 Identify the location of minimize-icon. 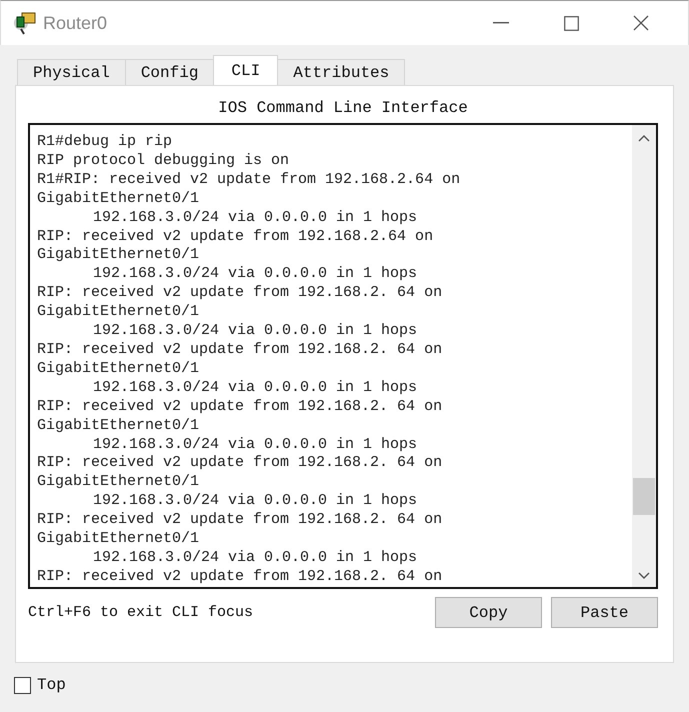
(501, 23).